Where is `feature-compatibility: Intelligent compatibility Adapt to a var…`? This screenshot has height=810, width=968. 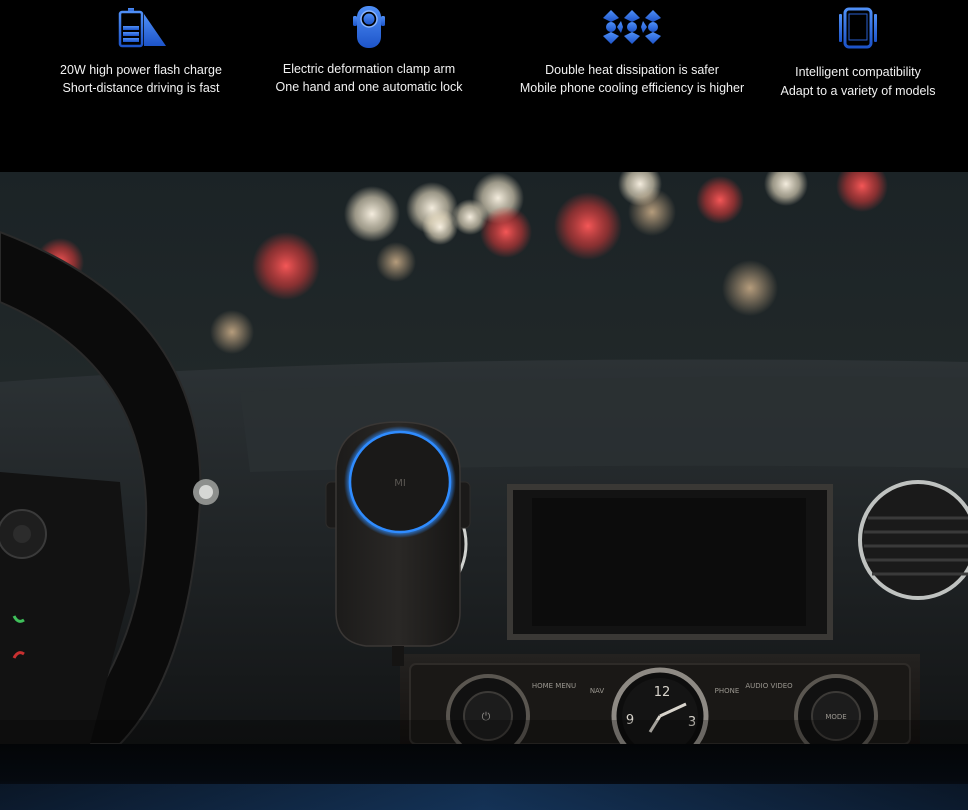
feature-compatibility: Intelligent compatibility Adapt to a var… is located at coordinates (852, 86).